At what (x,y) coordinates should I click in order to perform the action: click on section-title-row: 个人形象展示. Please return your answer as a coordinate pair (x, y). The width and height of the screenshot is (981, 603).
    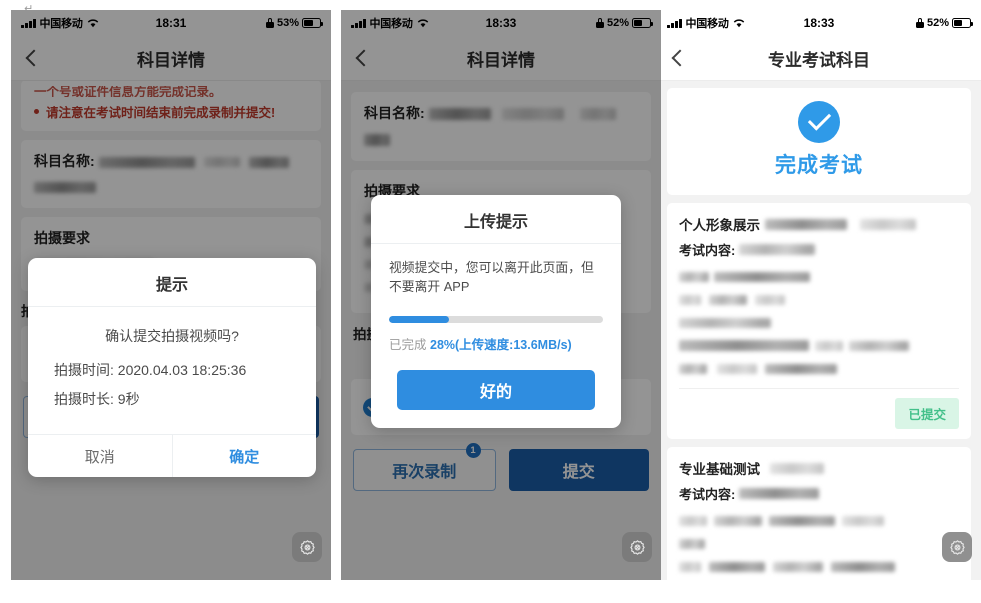
    Looking at the image, I should click on (819, 224).